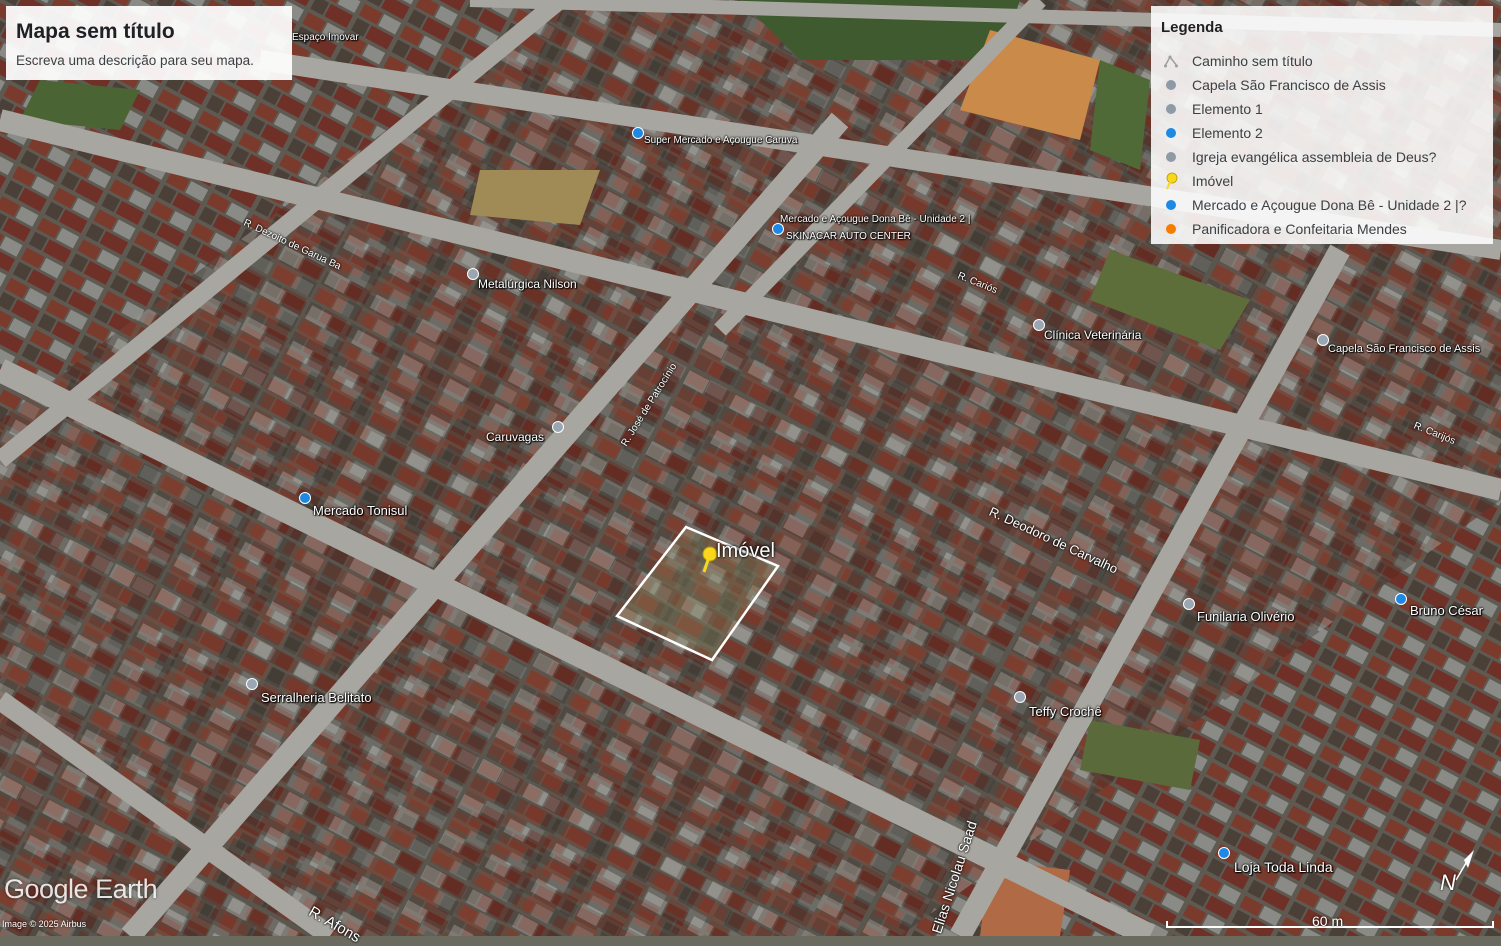  What do you see at coordinates (1171, 61) in the screenshot?
I see `path-icon` at bounding box center [1171, 61].